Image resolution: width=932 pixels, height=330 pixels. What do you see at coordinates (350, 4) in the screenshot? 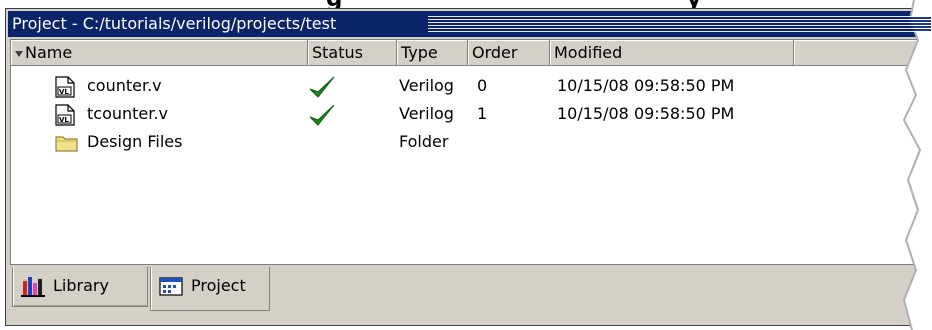
I see `clipped-heading: gy` at bounding box center [350, 4].